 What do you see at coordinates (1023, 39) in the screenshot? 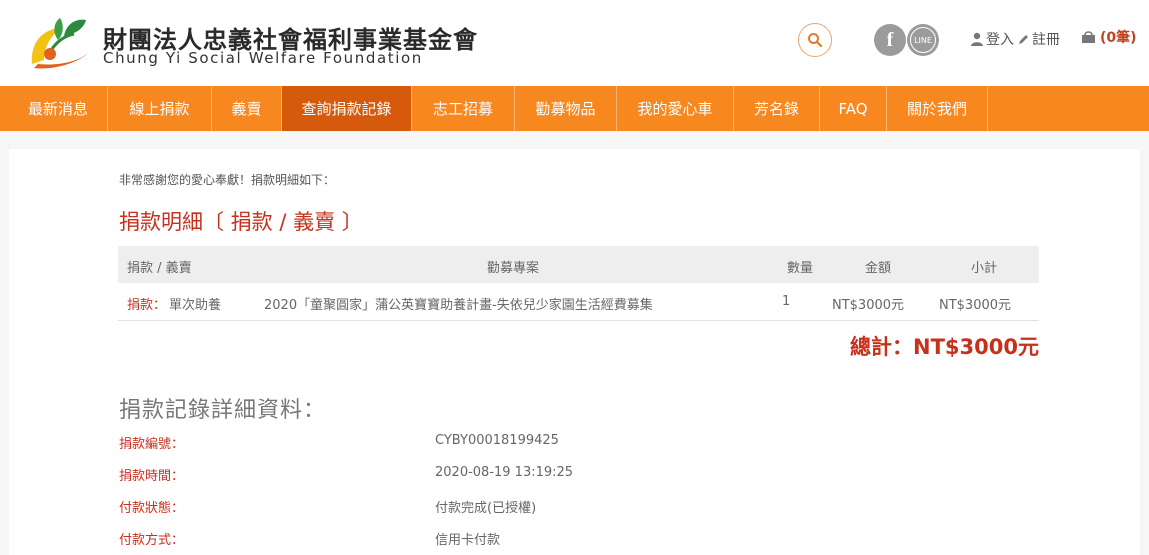
I see `pencil-icon` at bounding box center [1023, 39].